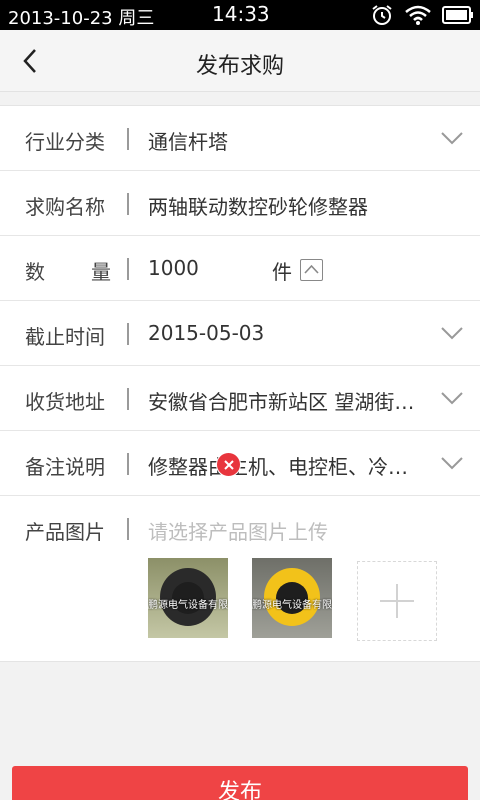 This screenshot has width=480, height=800. What do you see at coordinates (282, 272) in the screenshot?
I see `unit-label: 件` at bounding box center [282, 272].